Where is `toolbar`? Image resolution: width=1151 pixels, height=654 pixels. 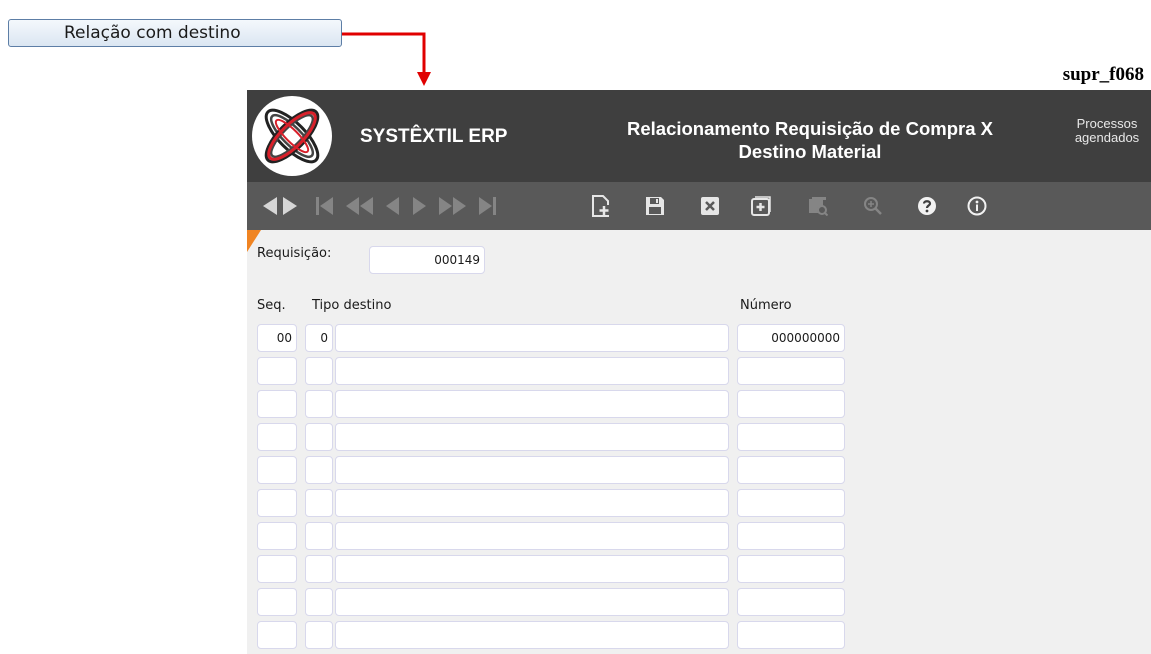
toolbar is located at coordinates (699, 206).